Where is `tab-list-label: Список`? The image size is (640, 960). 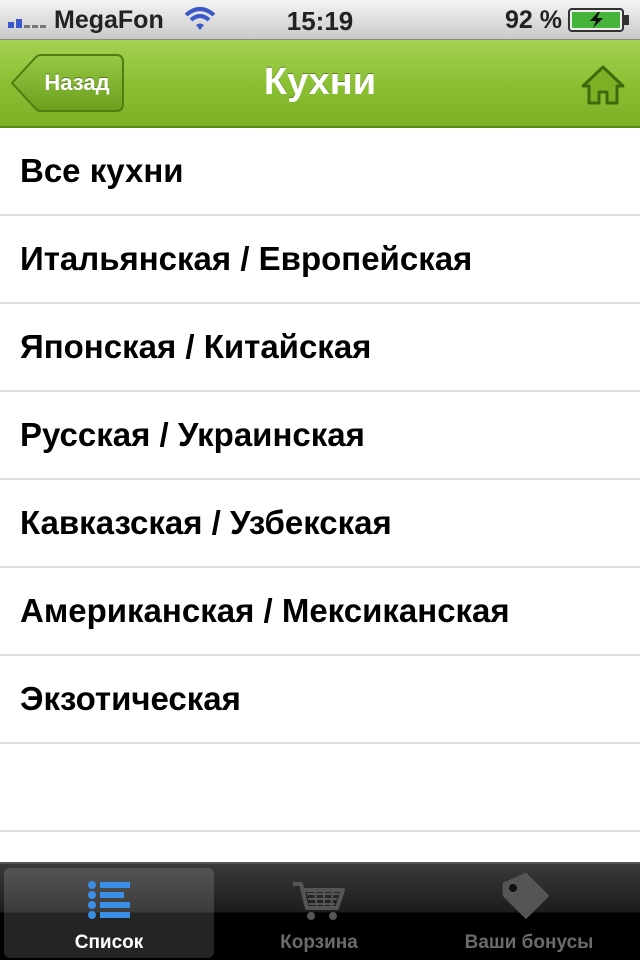 tab-list-label: Список is located at coordinates (109, 942).